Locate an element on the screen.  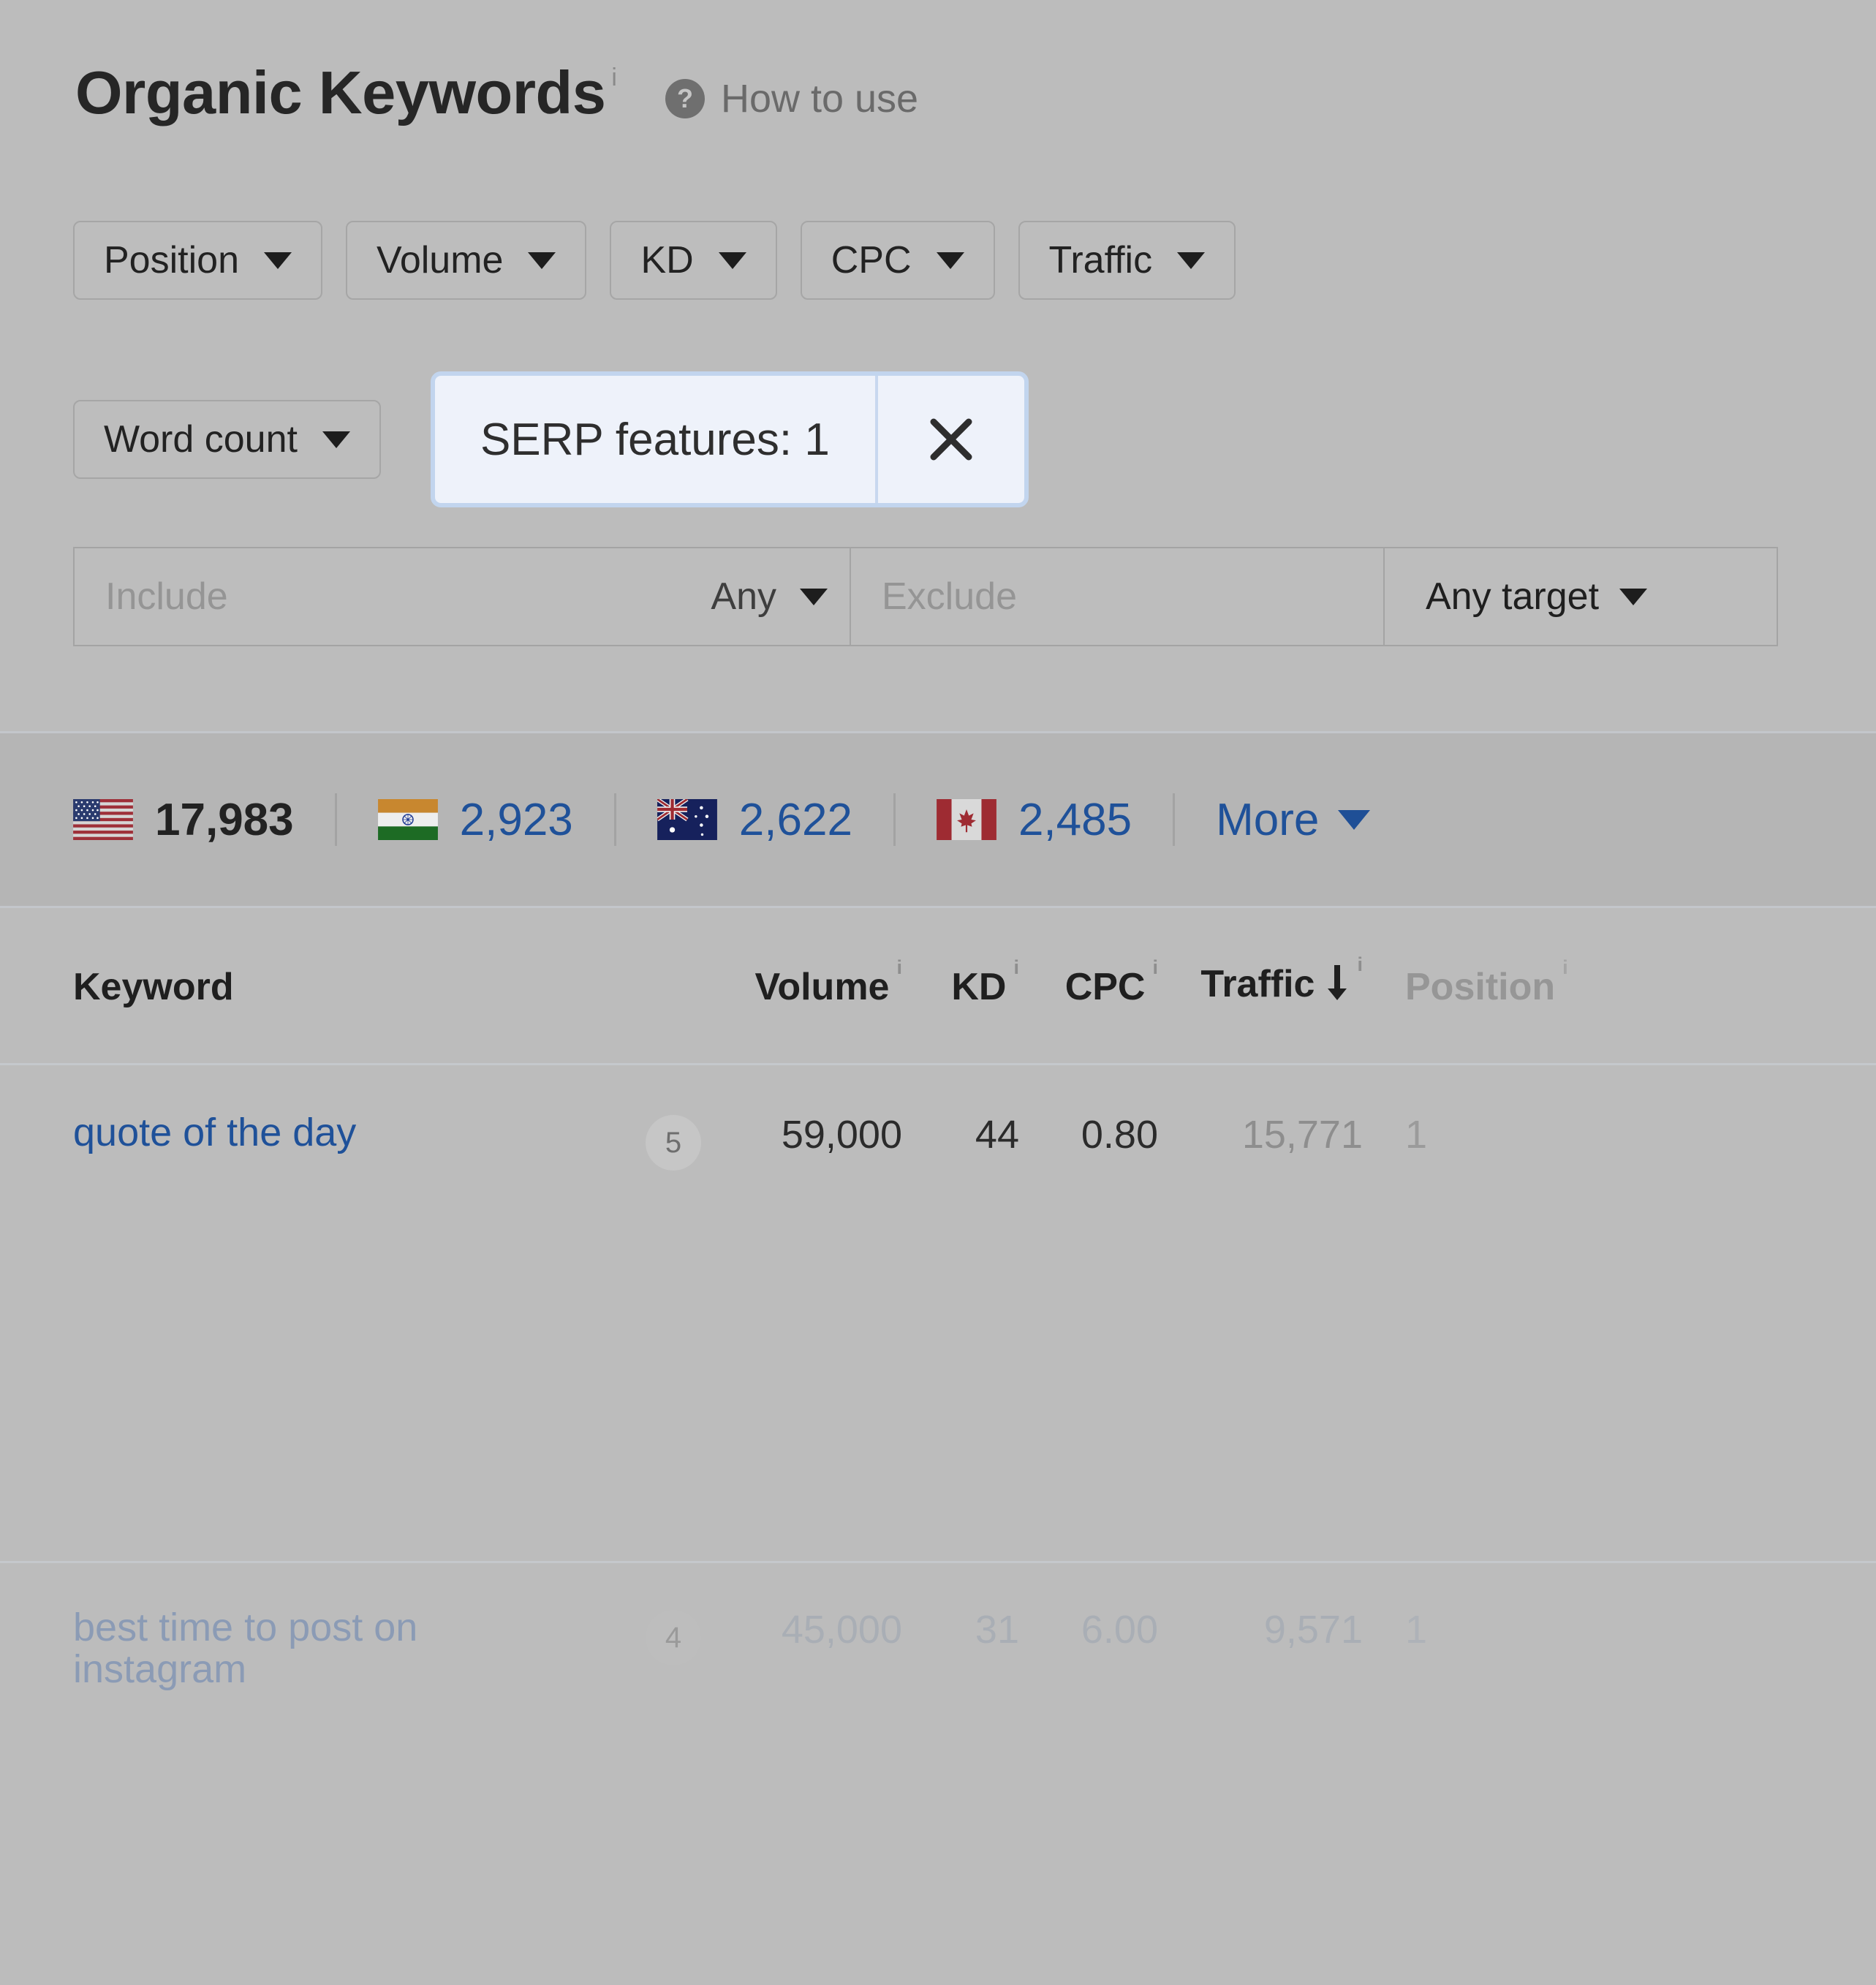
include-field-wrap: Include Any is located at coordinates (463, 596).